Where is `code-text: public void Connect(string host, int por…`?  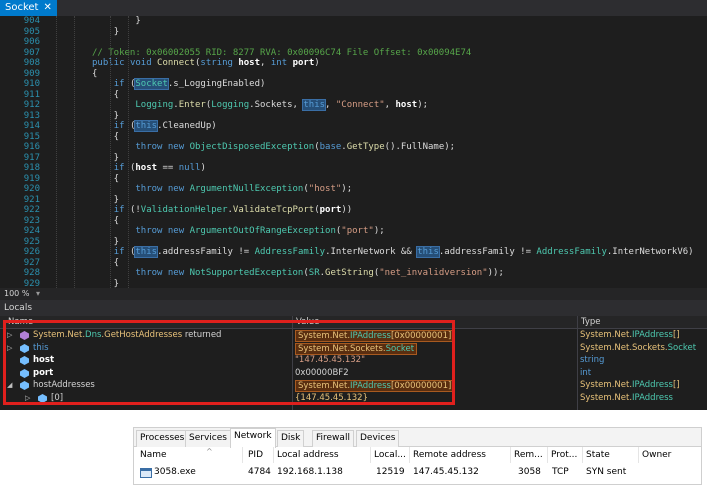
code-text: public void Connect(string host, int por… is located at coordinates (206, 63).